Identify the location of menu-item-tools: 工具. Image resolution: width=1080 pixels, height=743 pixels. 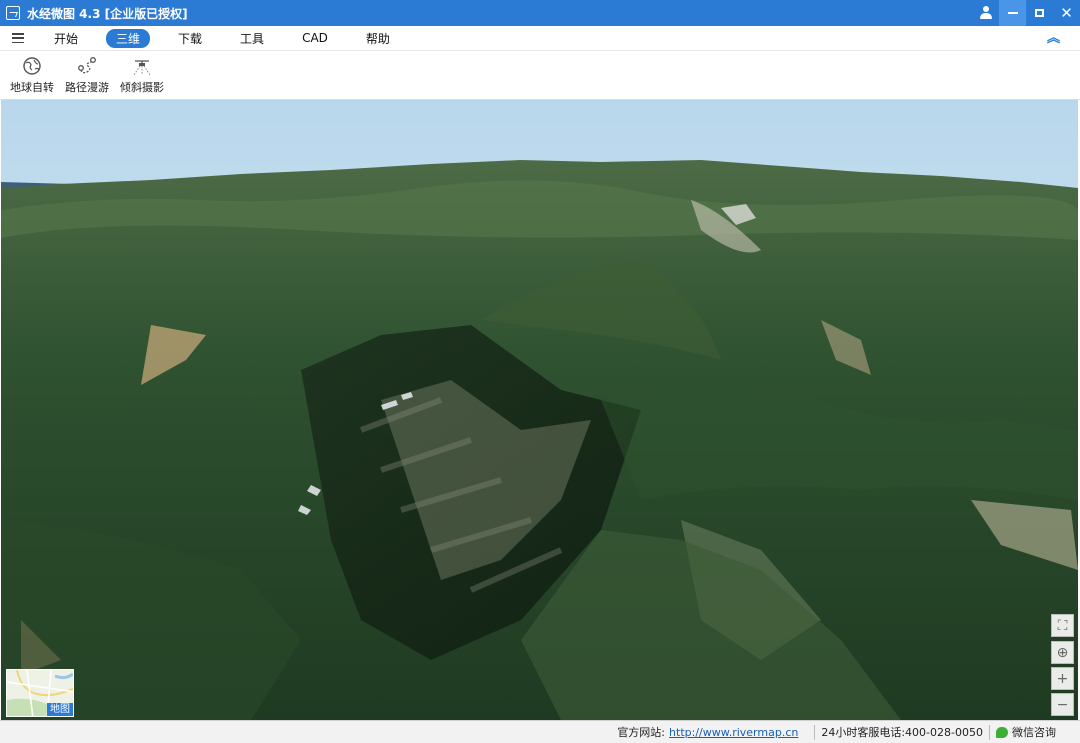
(252, 38).